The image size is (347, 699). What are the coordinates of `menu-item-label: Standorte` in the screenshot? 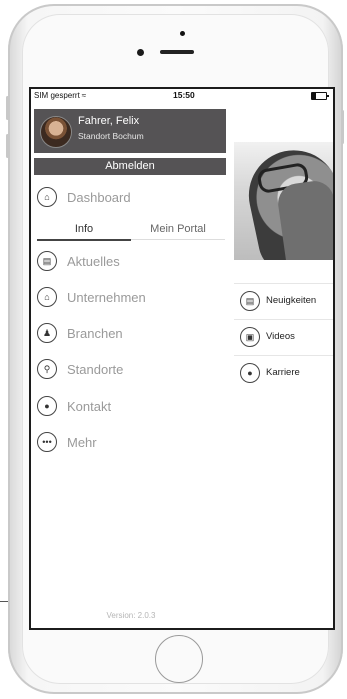 It's located at (95, 369).